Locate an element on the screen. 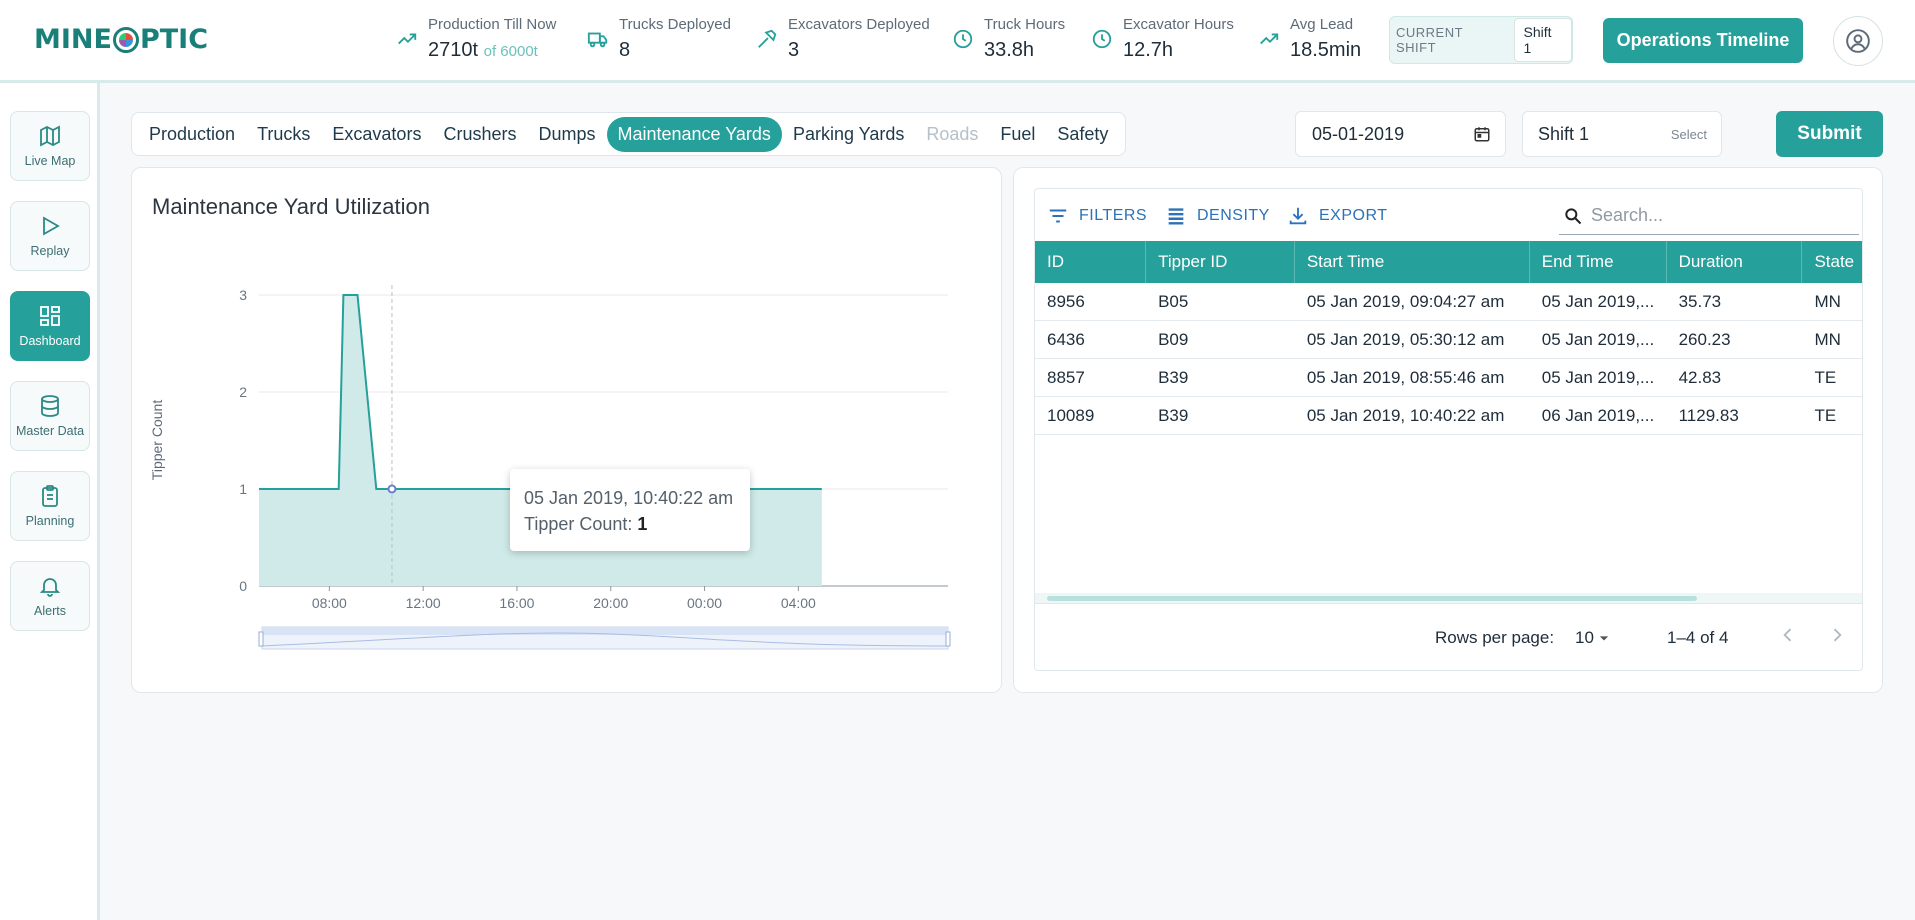 The image size is (1915, 920). density-button: DENSITY is located at coordinates (1217, 216).